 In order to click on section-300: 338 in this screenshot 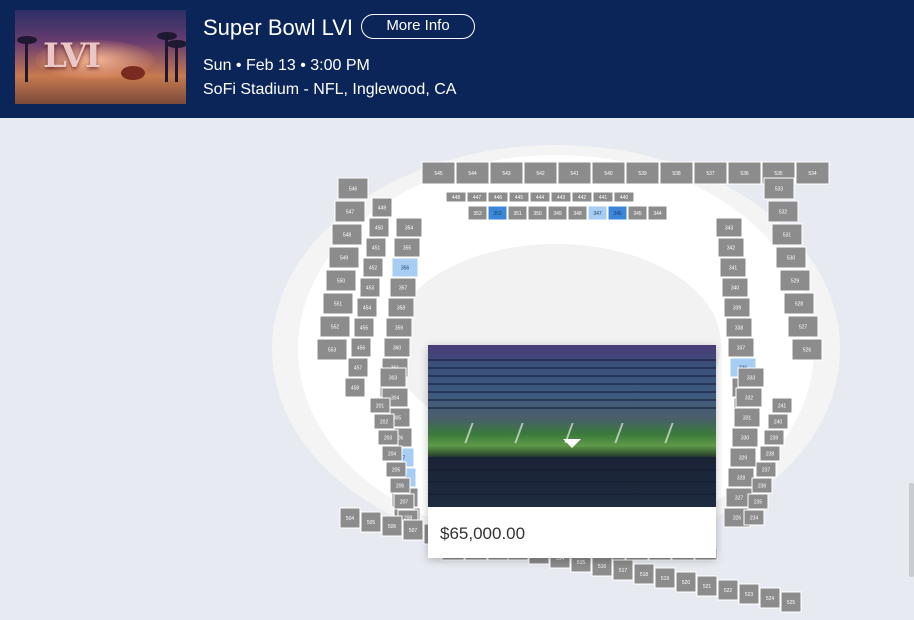, I will do `click(739, 327)`.